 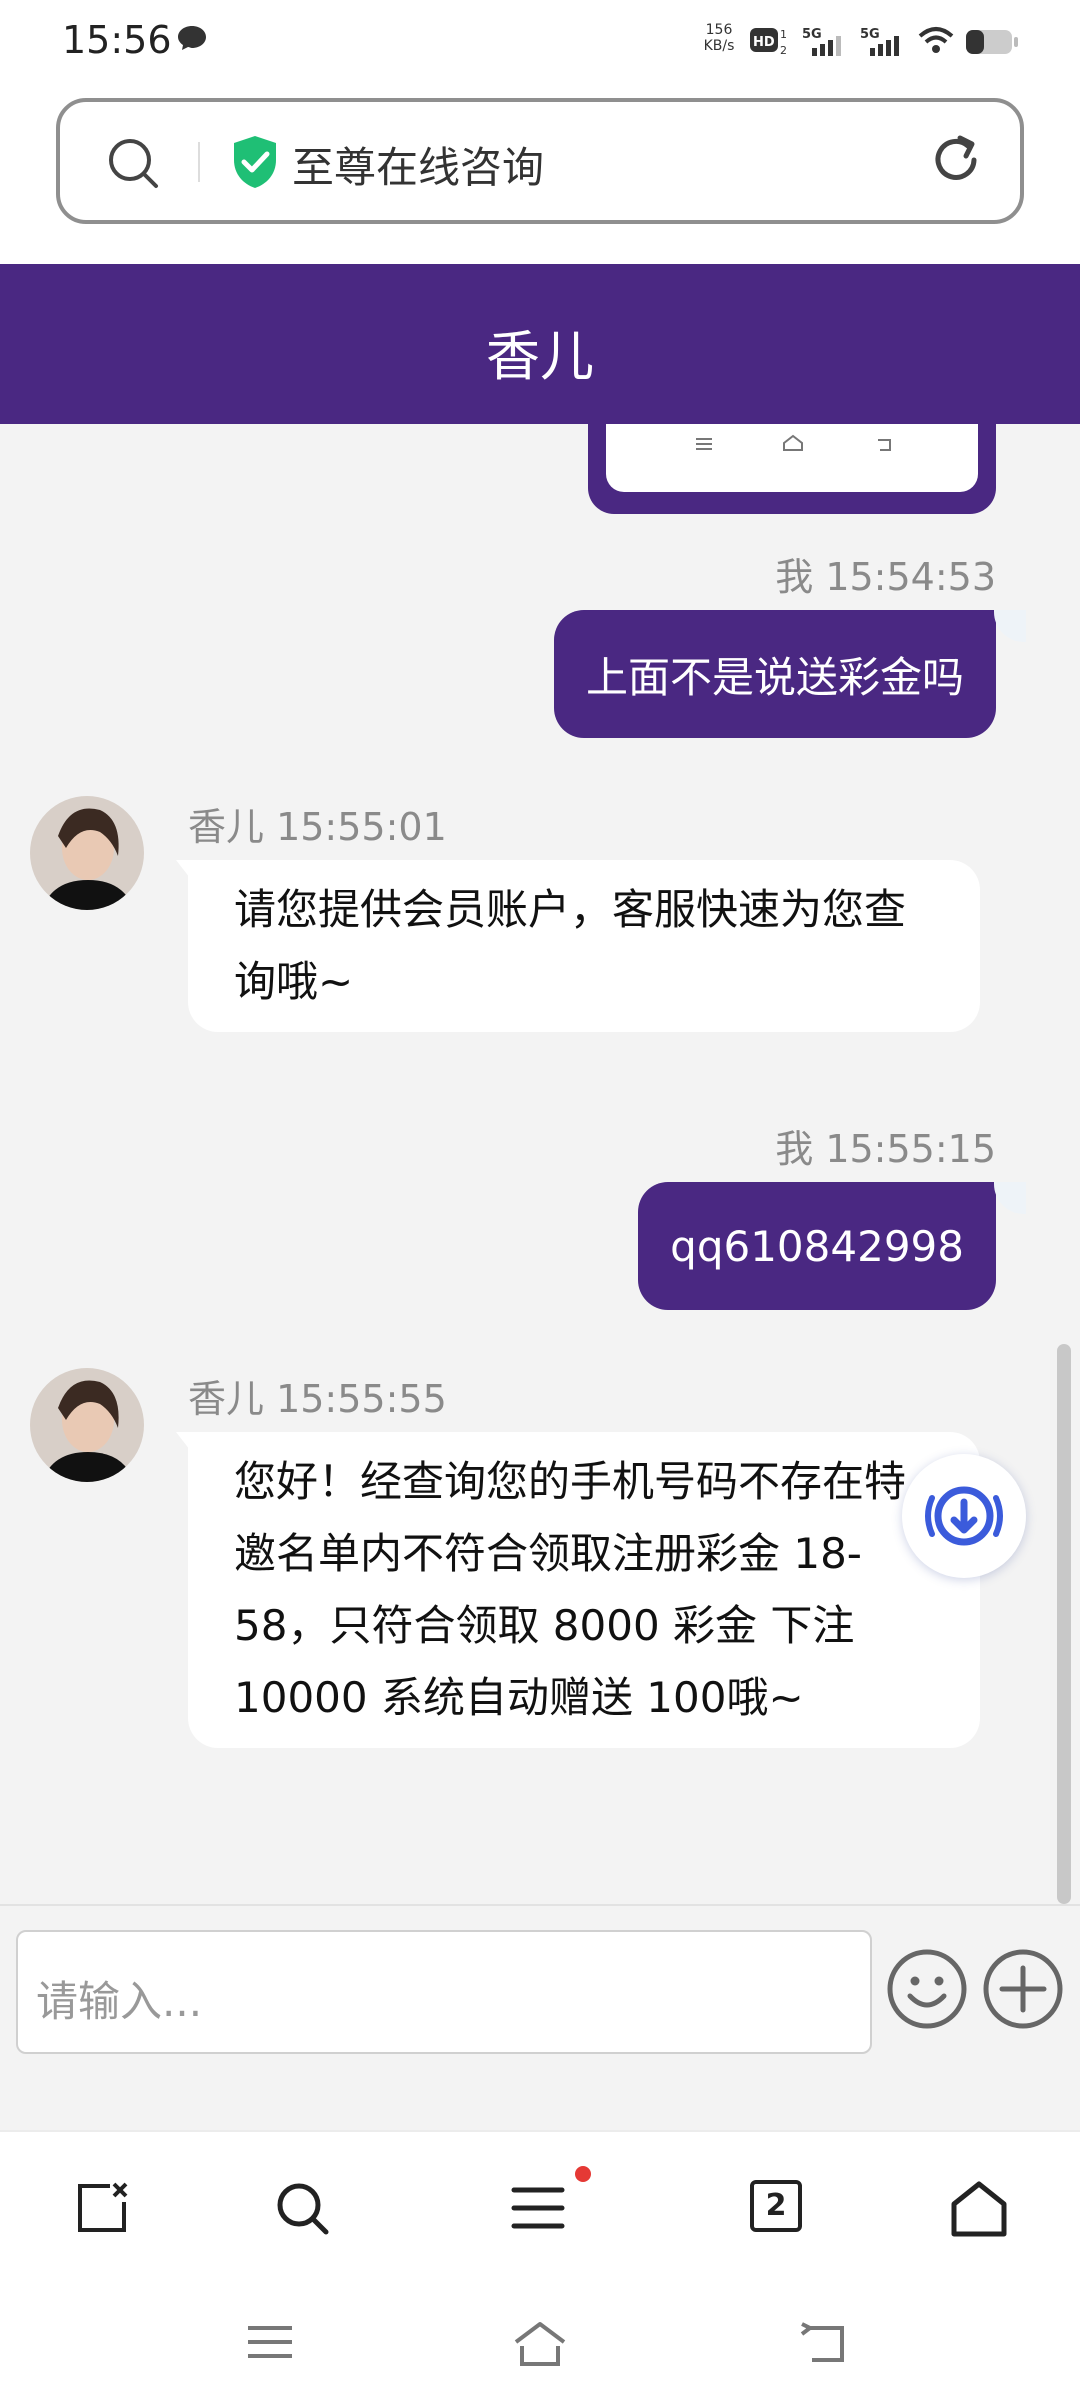 I want to click on download-icon, so click(x=964, y=1516).